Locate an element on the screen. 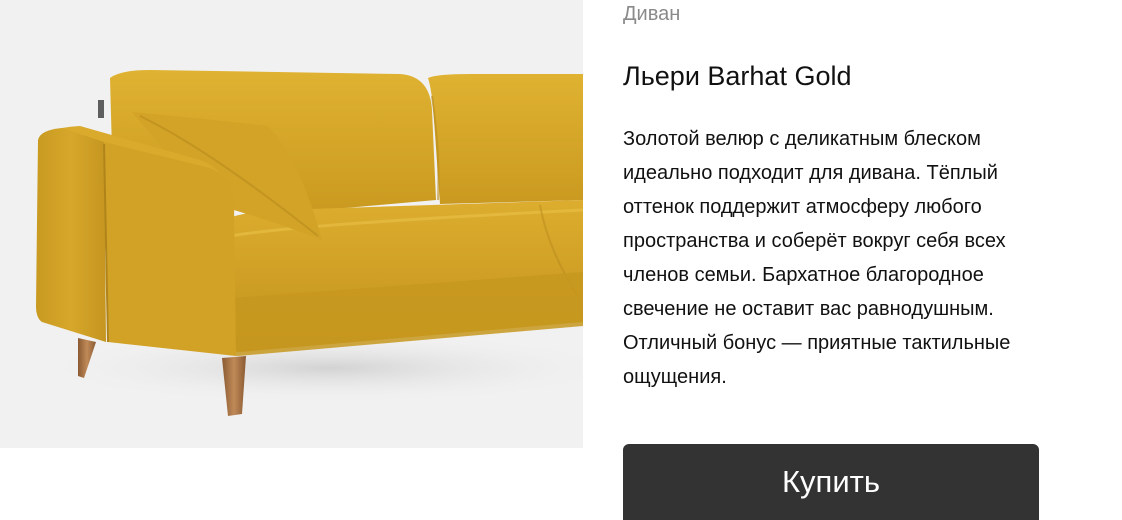 The height and width of the screenshot is (520, 1122). armrest-side is located at coordinates (170, 249).